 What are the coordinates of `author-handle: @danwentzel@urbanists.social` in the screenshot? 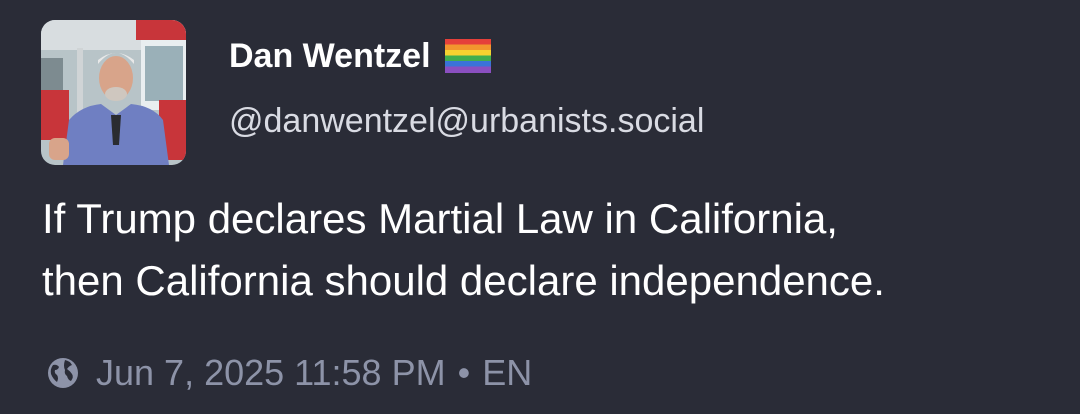 It's located at (466, 121).